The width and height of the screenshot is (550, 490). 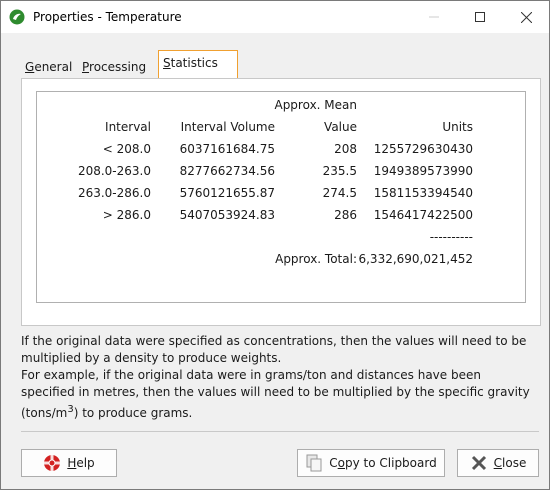 I want to click on tab-processing: Processing, so click(x=122, y=67).